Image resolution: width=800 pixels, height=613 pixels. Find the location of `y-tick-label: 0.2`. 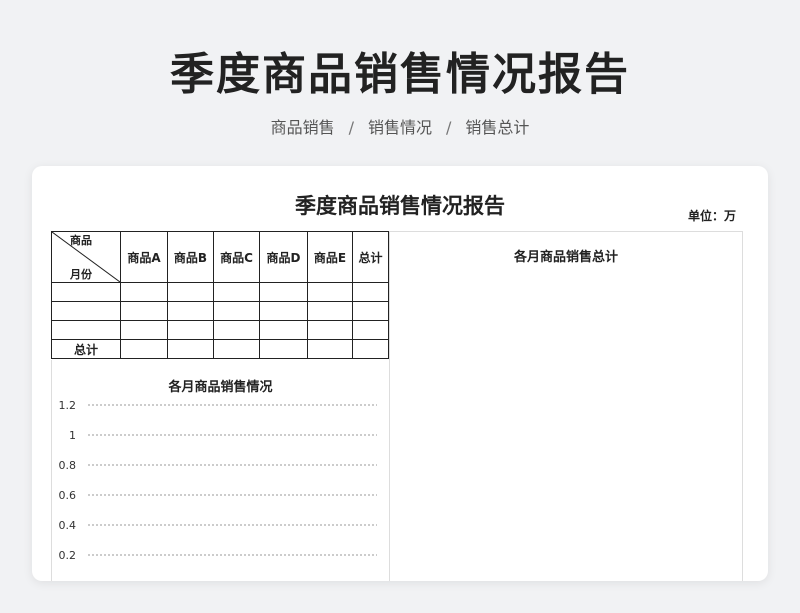

y-tick-label: 0.2 is located at coordinates (68, 555).